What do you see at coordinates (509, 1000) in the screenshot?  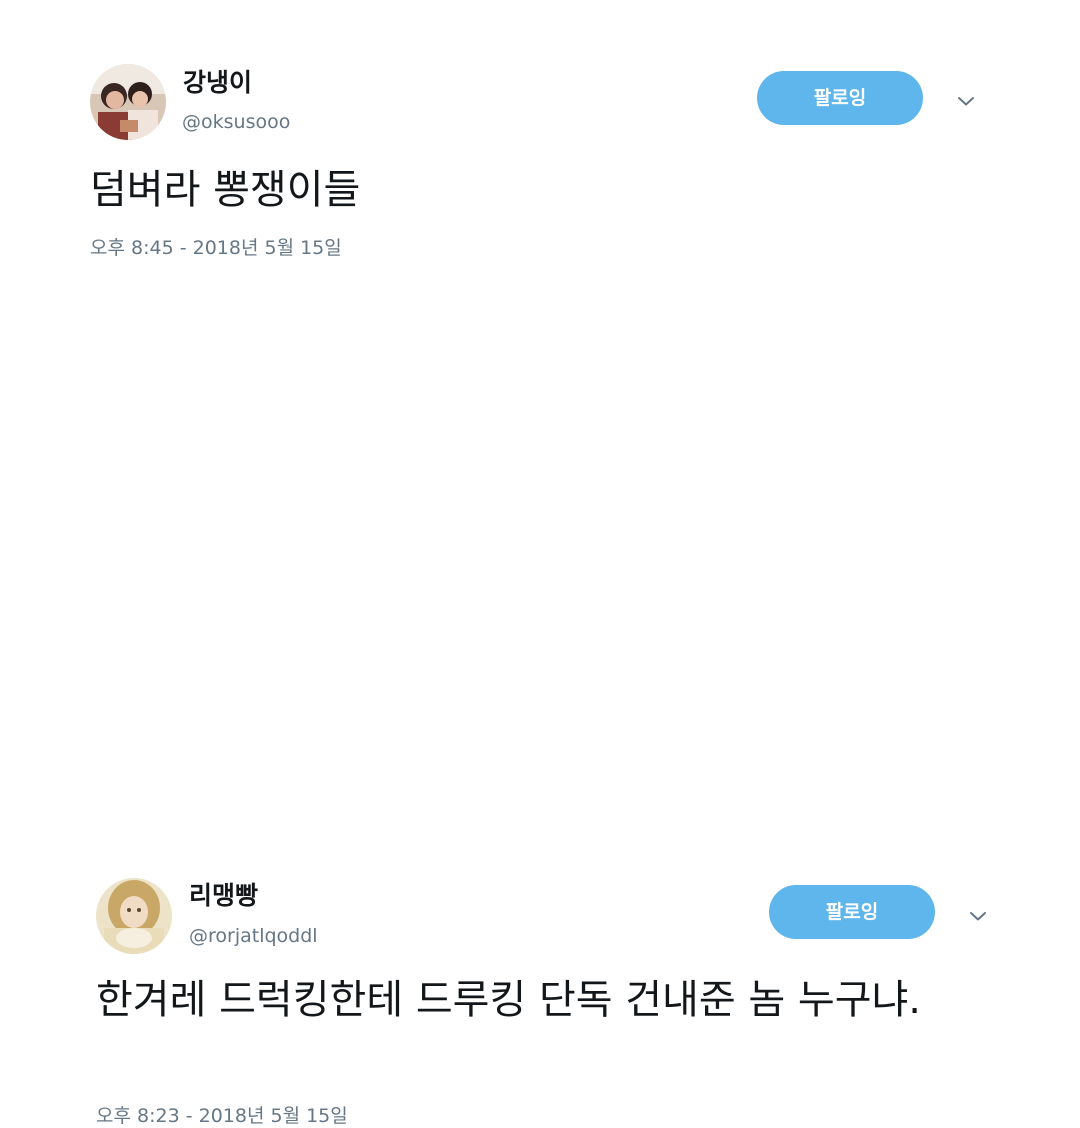 I see `tweet-text: 한겨레 드럭킹한테 드루킹 단독 건내준 놈 누구냐.` at bounding box center [509, 1000].